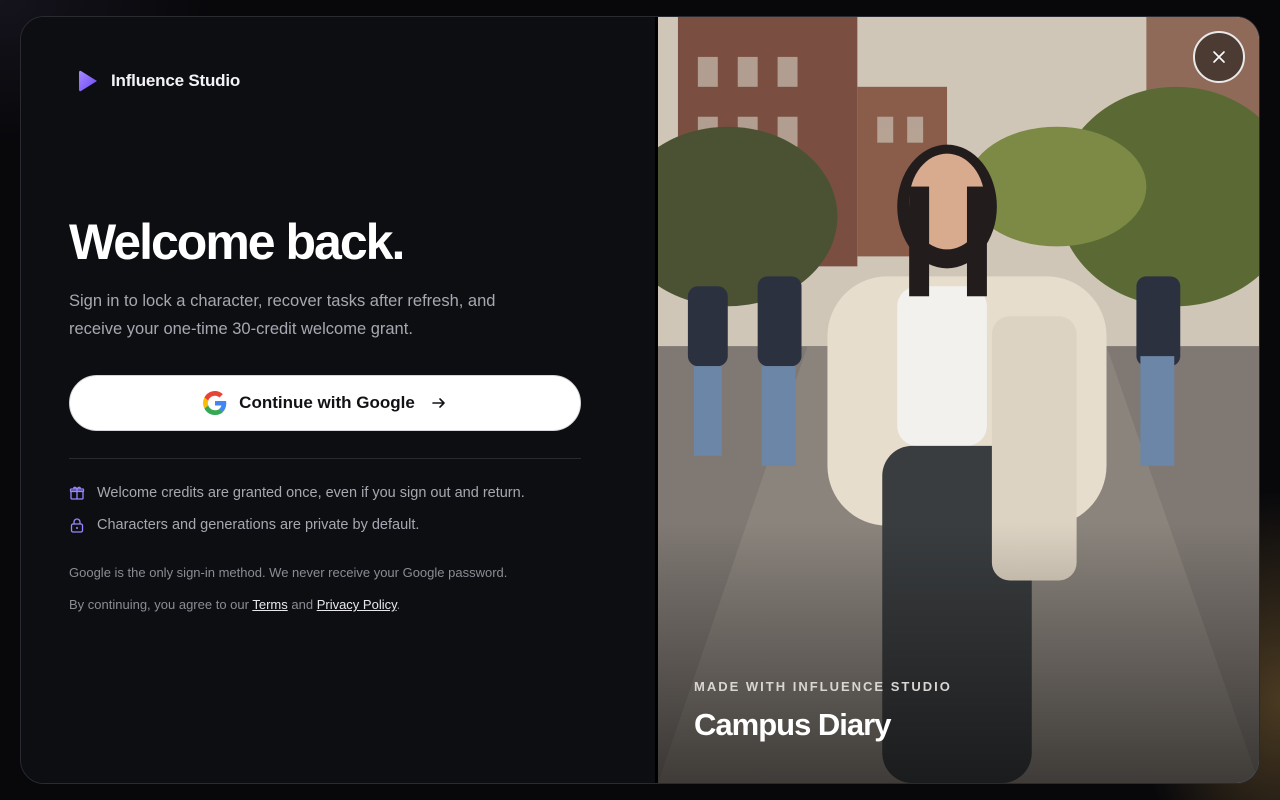 This screenshot has height=800, width=1280. Describe the element at coordinates (792, 724) in the screenshot. I see `showcase-caption: Campus Diary` at that location.